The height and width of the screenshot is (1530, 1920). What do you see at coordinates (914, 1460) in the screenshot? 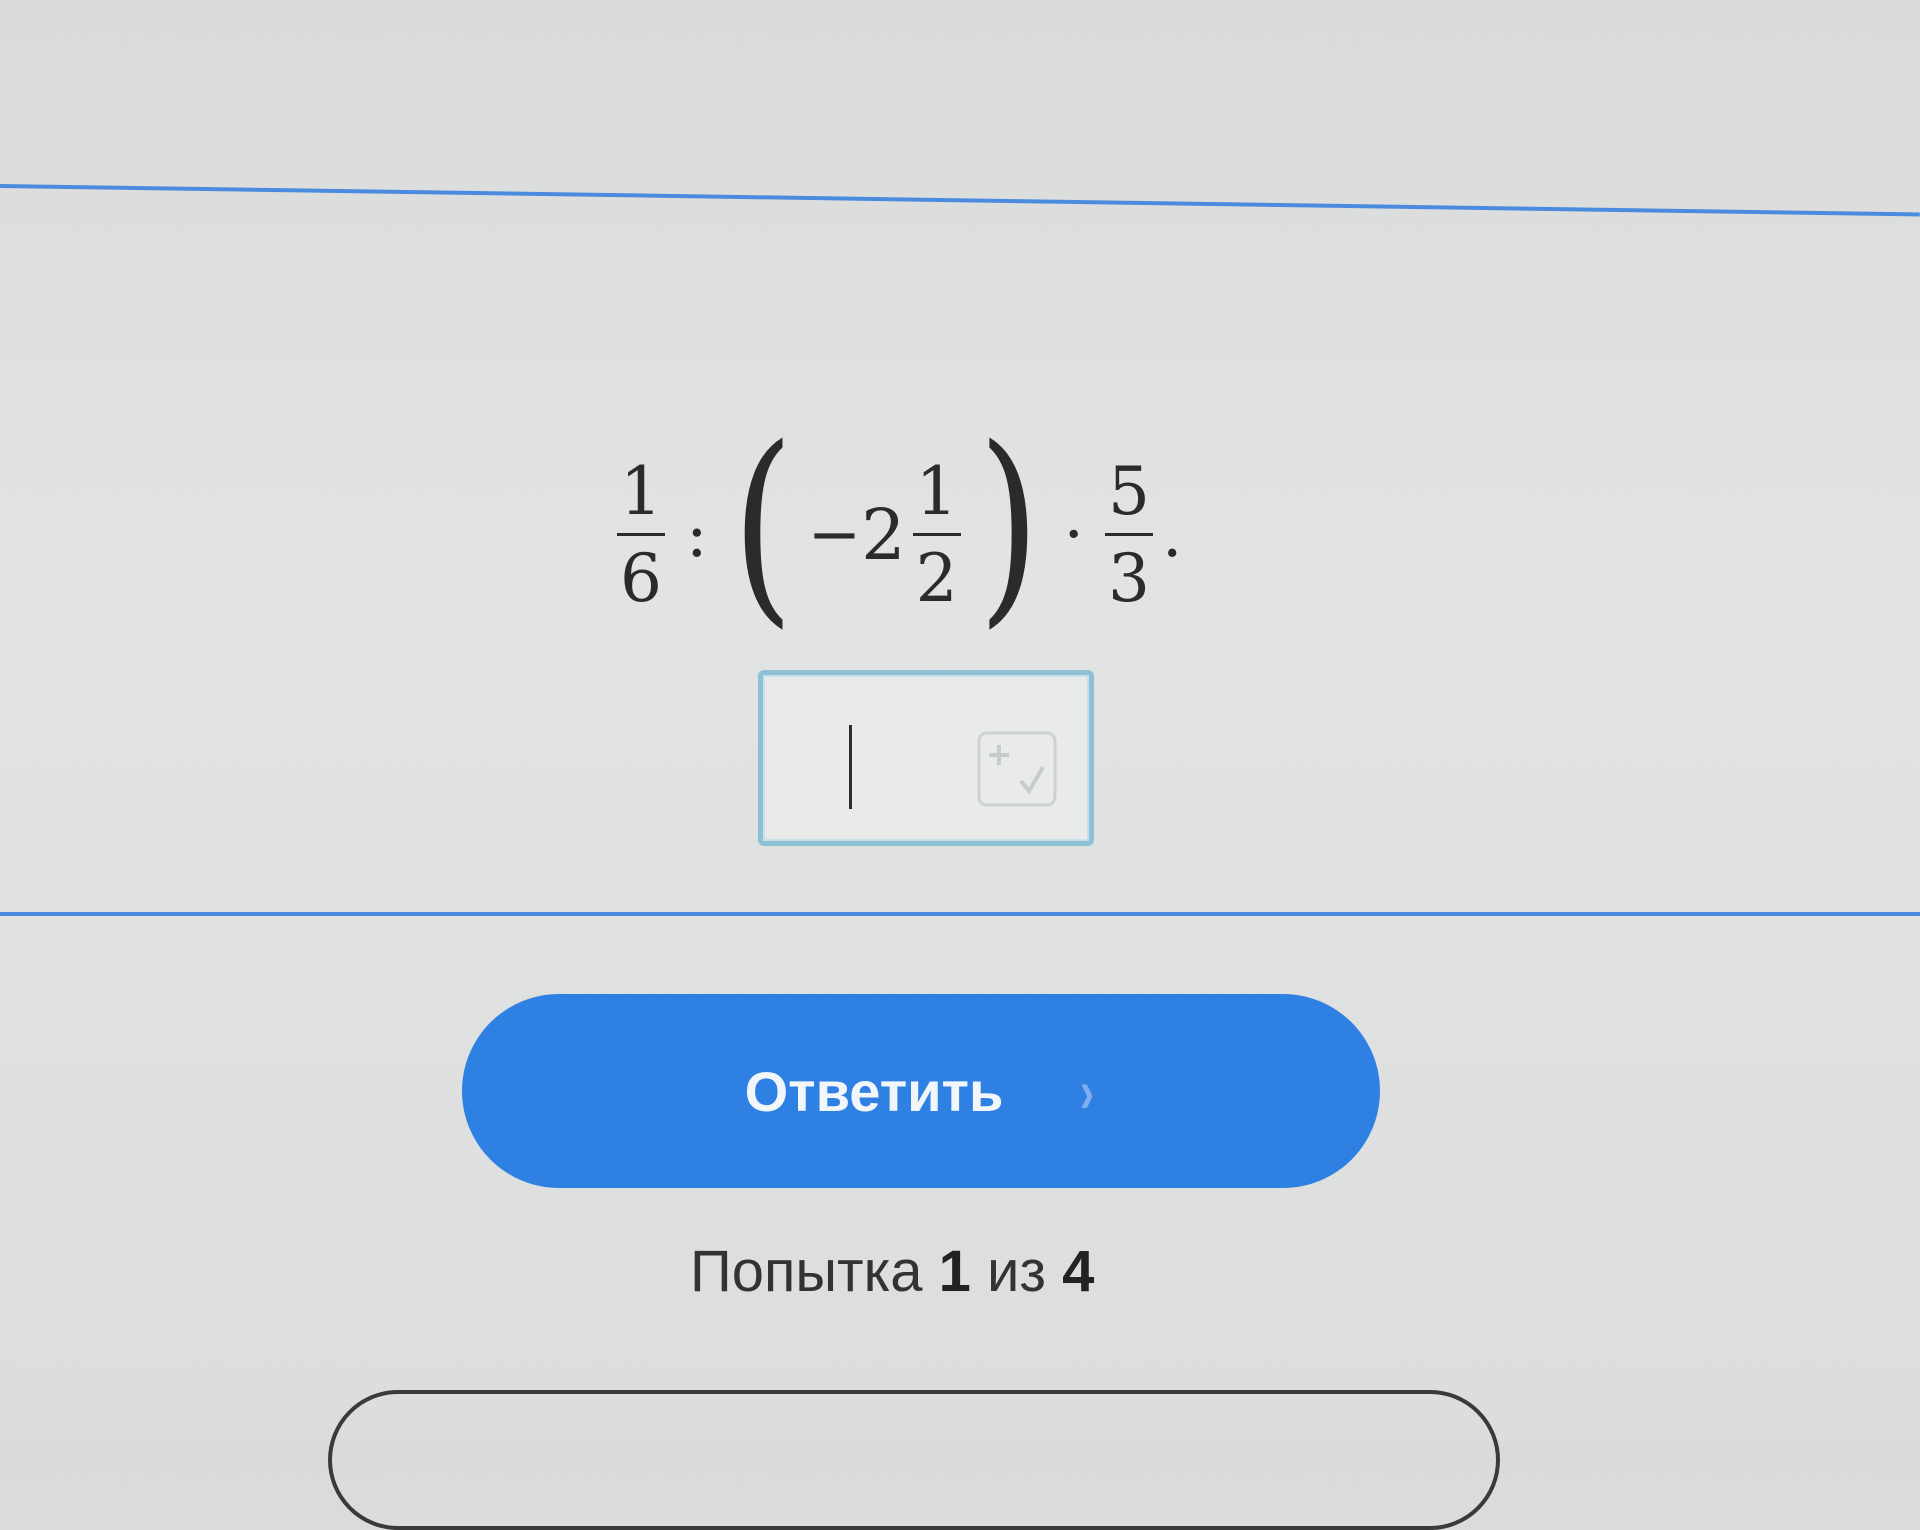
I see `secondary-button-partial` at bounding box center [914, 1460].